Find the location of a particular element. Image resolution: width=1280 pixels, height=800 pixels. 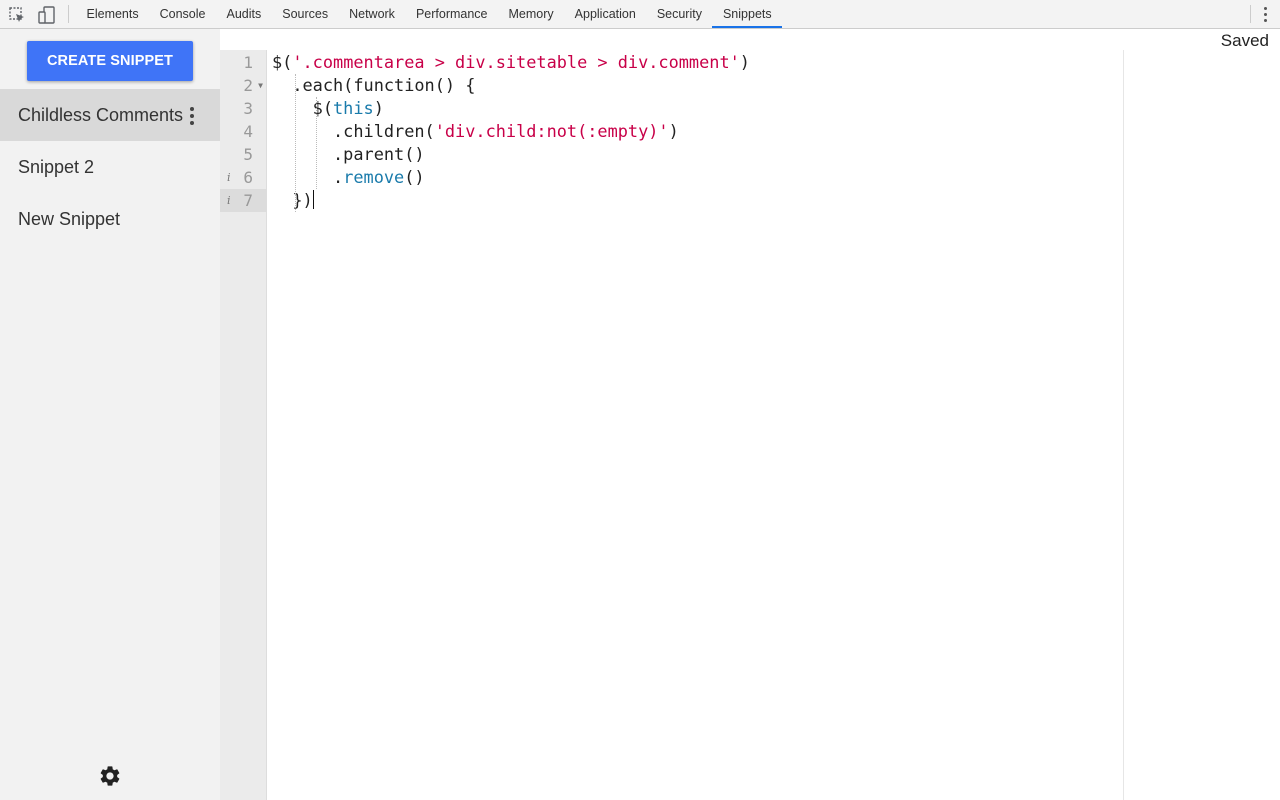

tab-sources: Sources is located at coordinates (305, 14).